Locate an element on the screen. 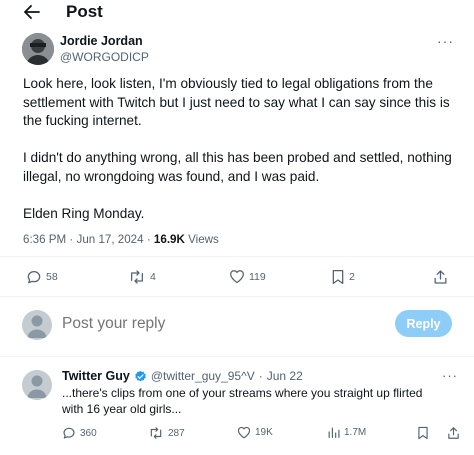  tweet-date: Jun 17, 2024 is located at coordinates (110, 239).